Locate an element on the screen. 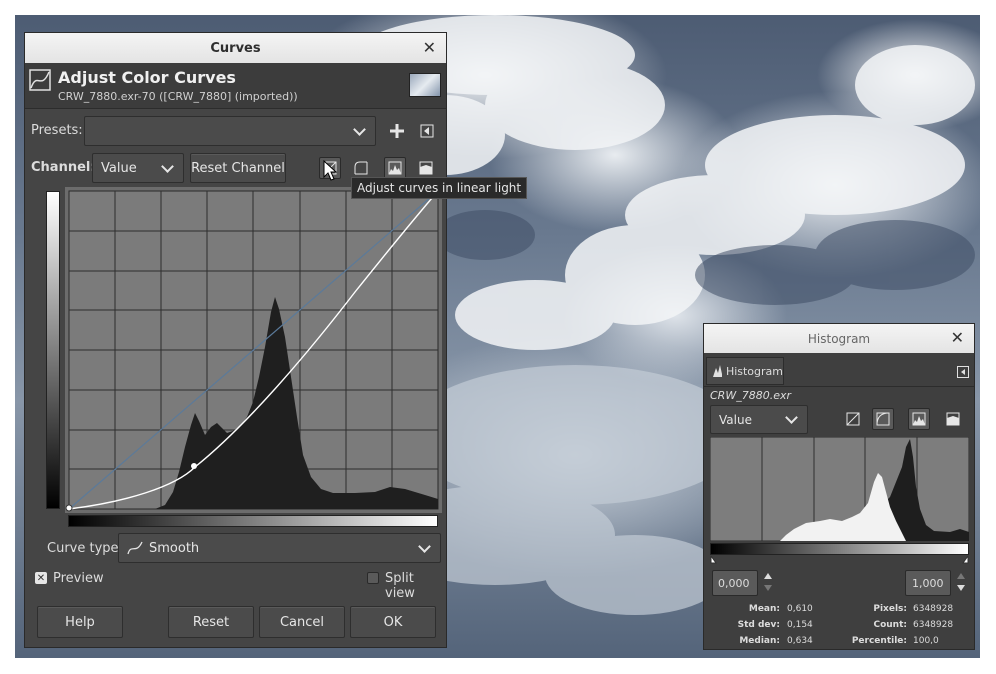 The image size is (996, 674). curves-title: Curves is located at coordinates (235, 48).